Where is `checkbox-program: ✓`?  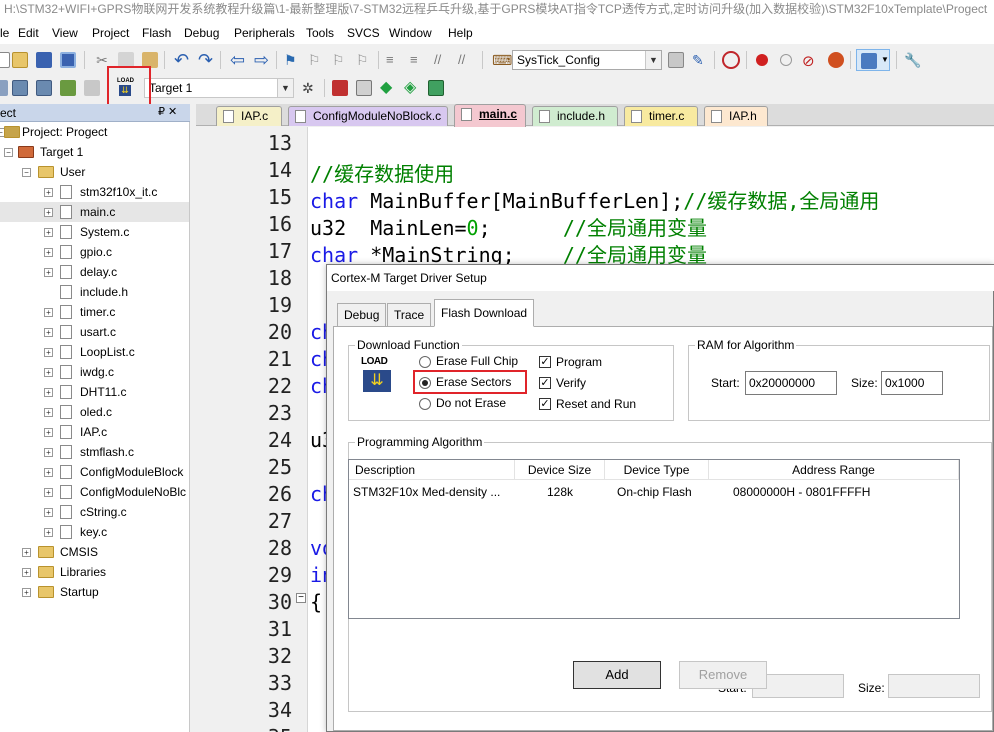 checkbox-program: ✓ is located at coordinates (545, 362).